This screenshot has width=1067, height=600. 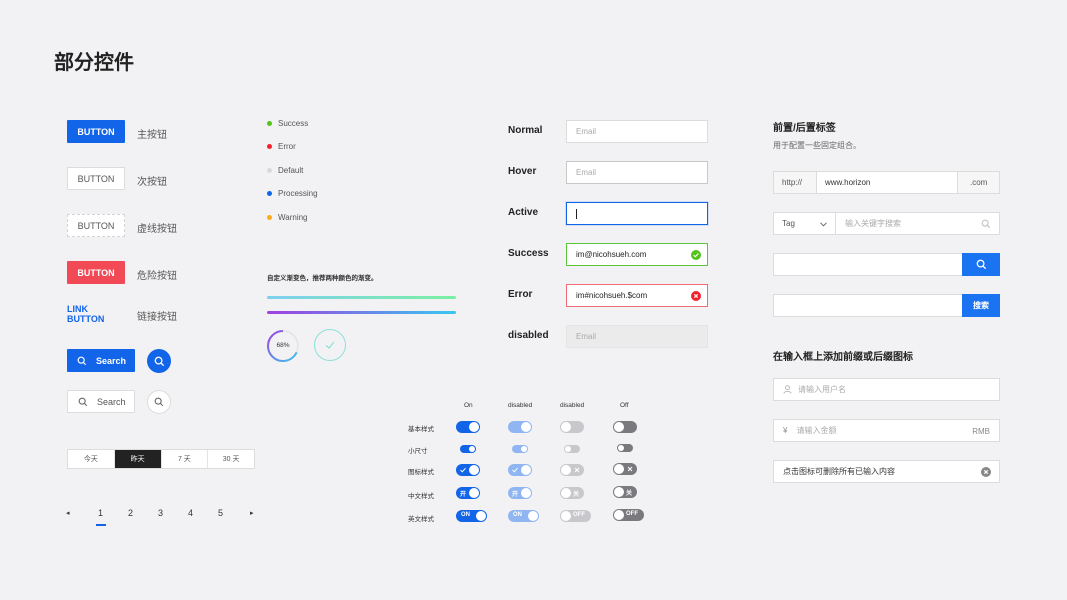 I want to click on page-2: 2, so click(x=130, y=513).